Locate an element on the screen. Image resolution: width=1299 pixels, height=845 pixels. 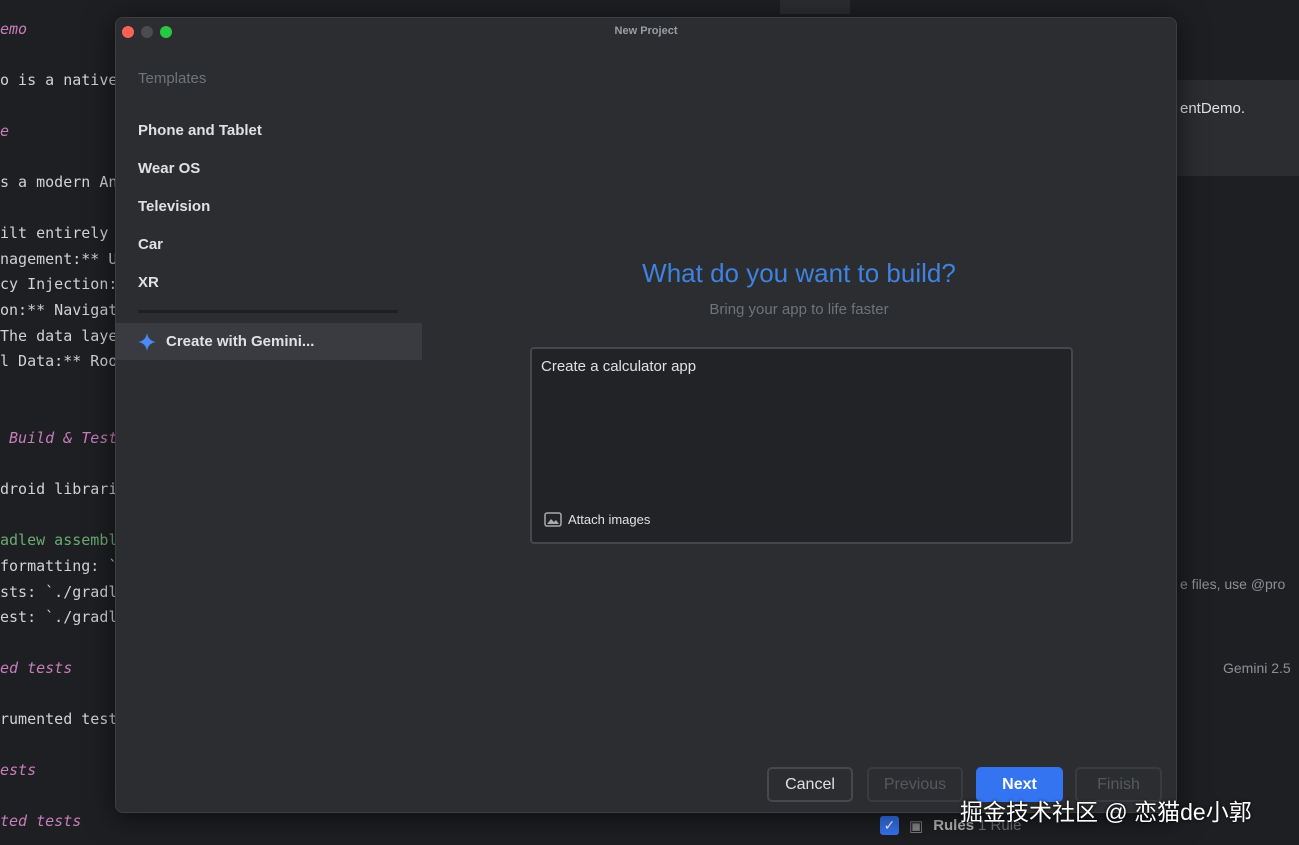
code-line: sts: `./gradl is located at coordinates (59, 592).